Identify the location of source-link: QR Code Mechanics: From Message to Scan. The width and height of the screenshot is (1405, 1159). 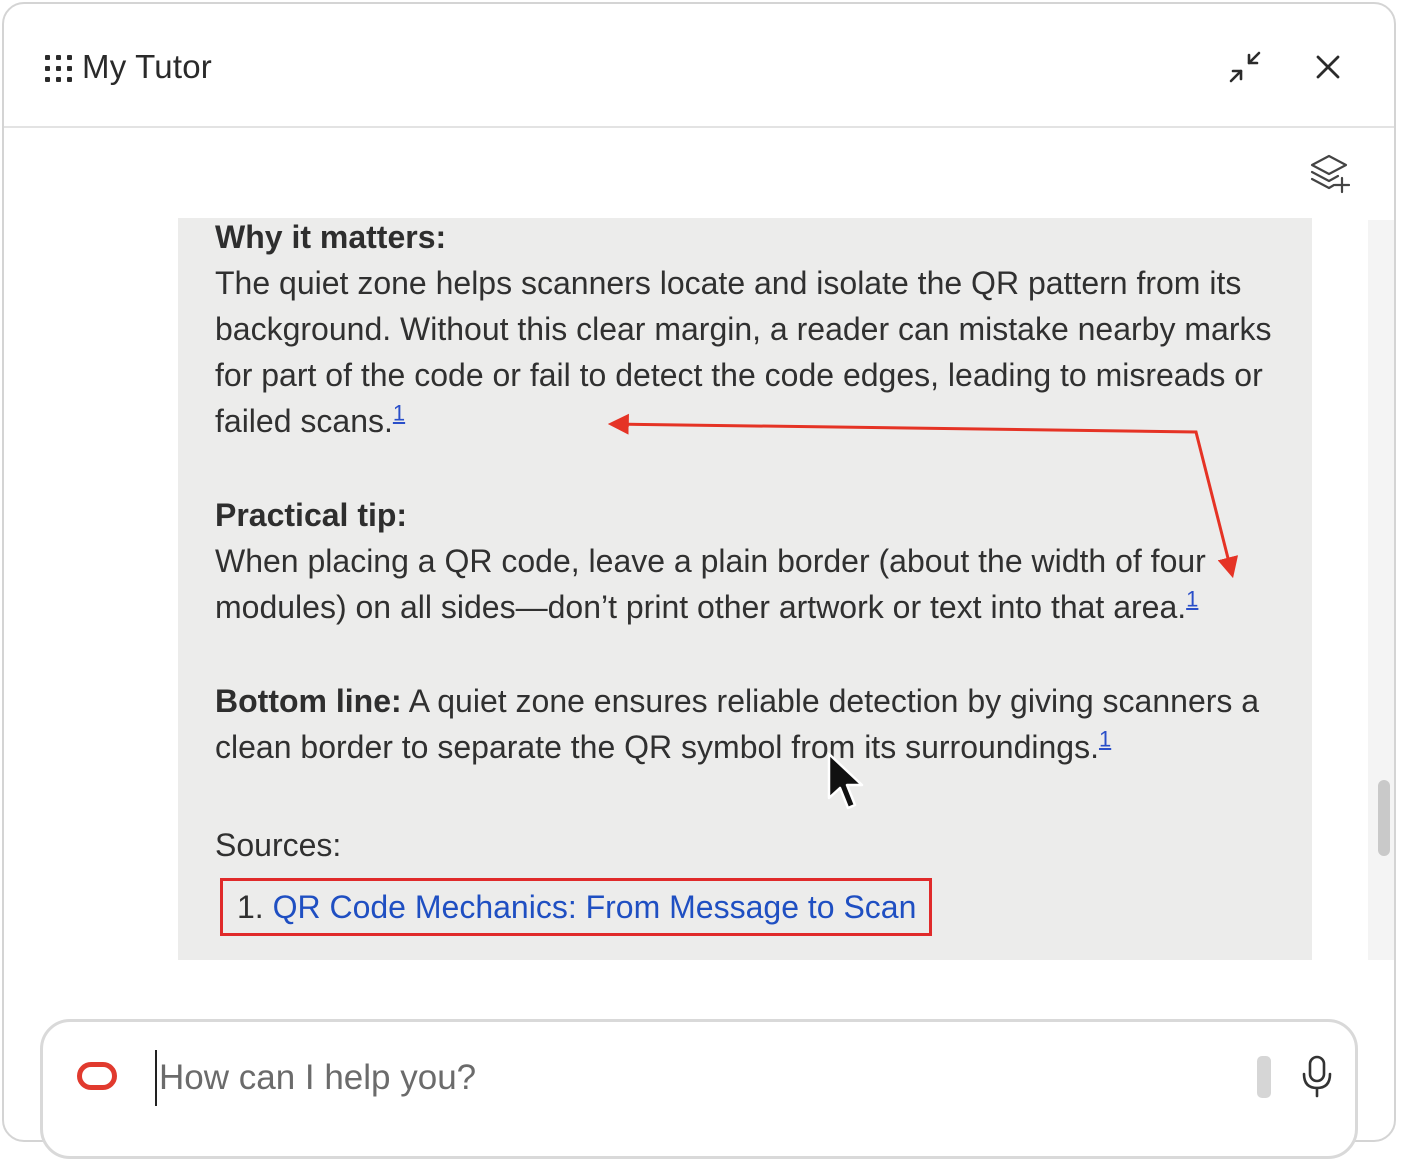
(595, 907).